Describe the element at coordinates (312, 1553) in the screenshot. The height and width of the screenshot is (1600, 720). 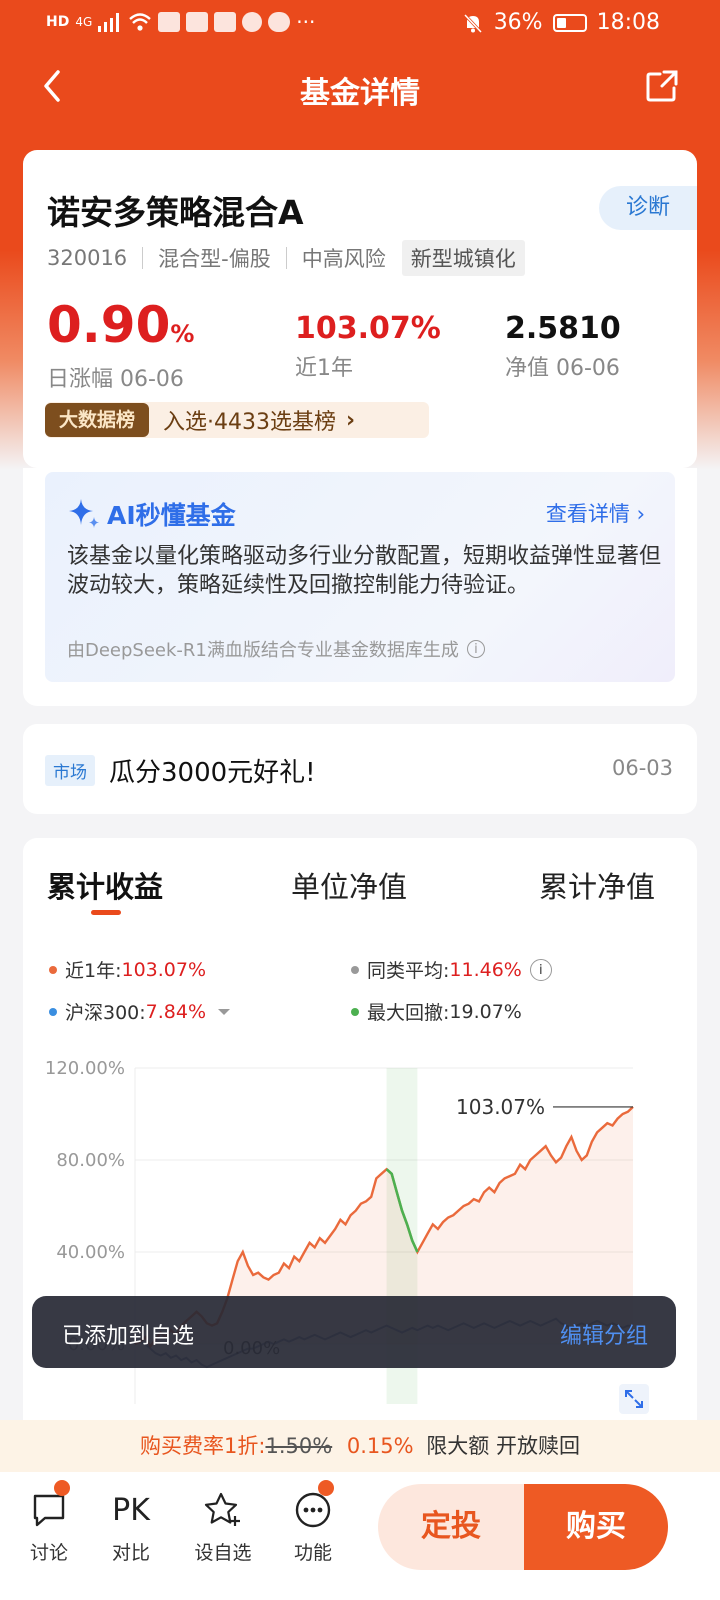
I see `func-label: 功能` at that location.